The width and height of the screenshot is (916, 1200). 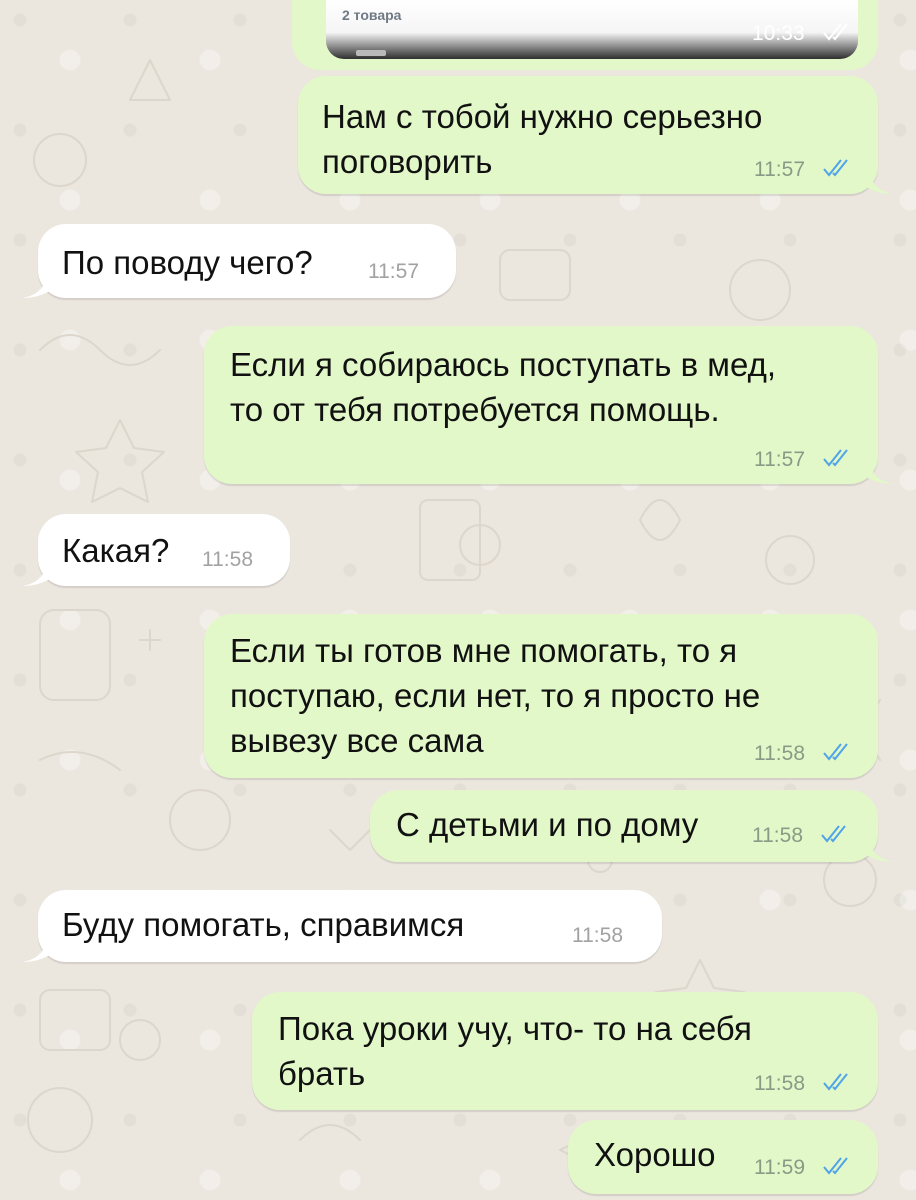 I want to click on message-bubble-incoming: Буду помогать, справимся 11:58, so click(x=342, y=926).